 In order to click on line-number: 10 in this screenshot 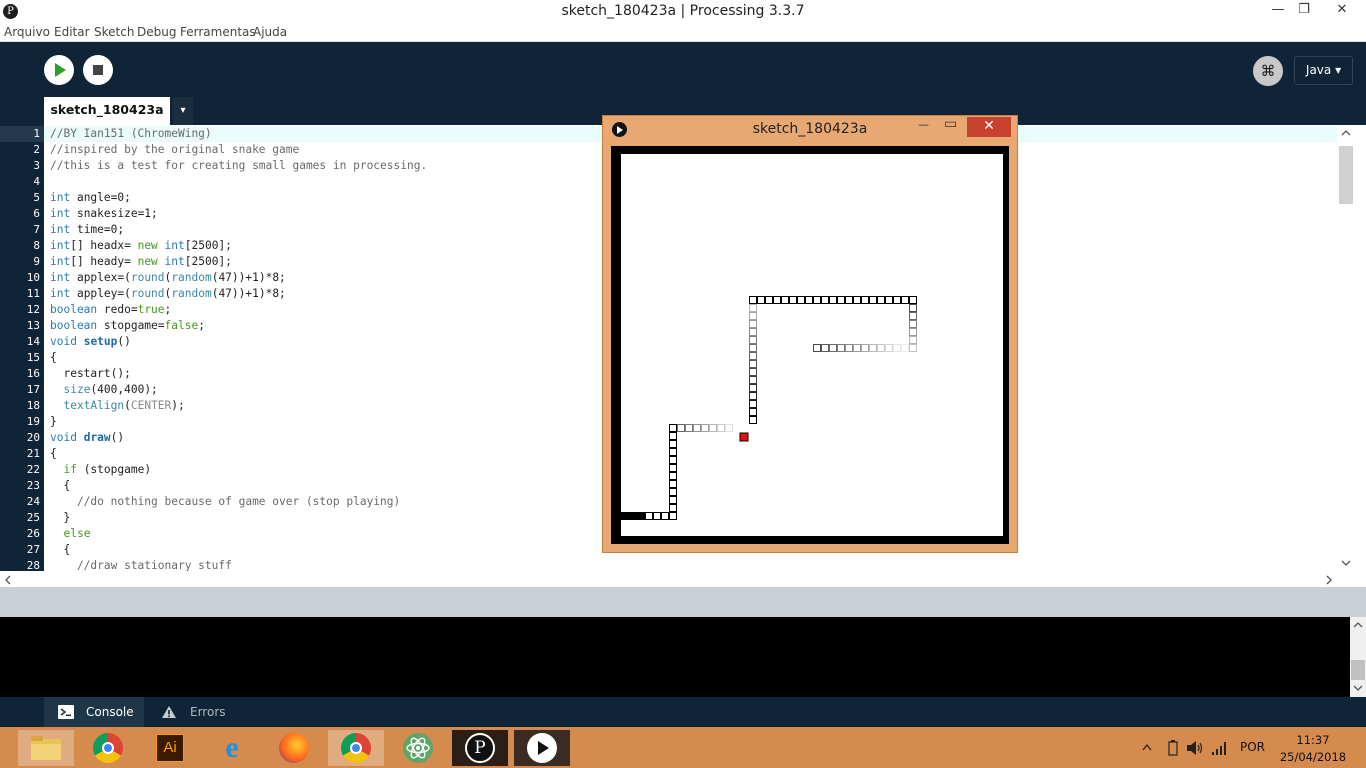, I will do `click(33, 277)`.